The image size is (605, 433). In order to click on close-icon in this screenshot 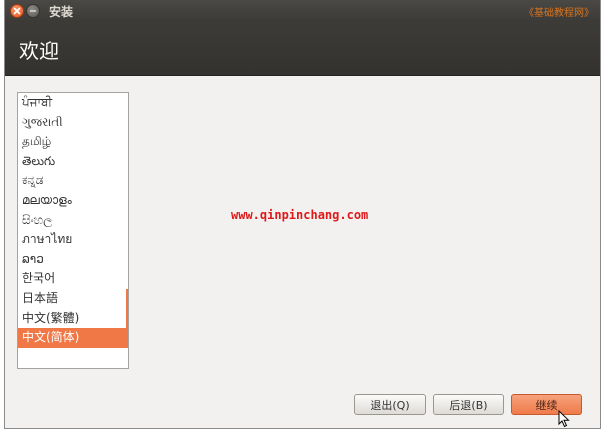, I will do `click(17, 11)`.